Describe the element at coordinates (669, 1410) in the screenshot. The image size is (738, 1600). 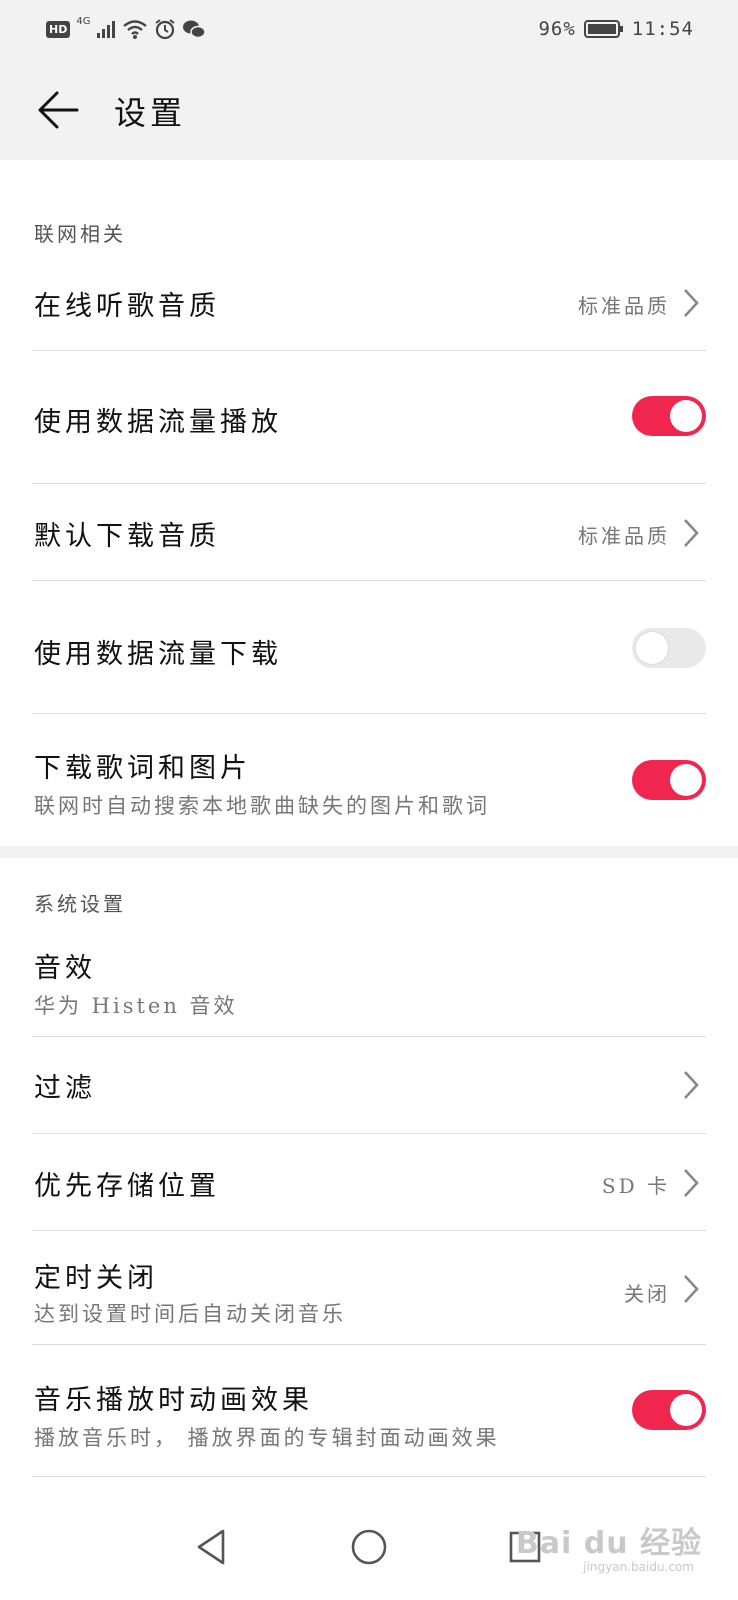
I see `playback-animation-toggle` at that location.